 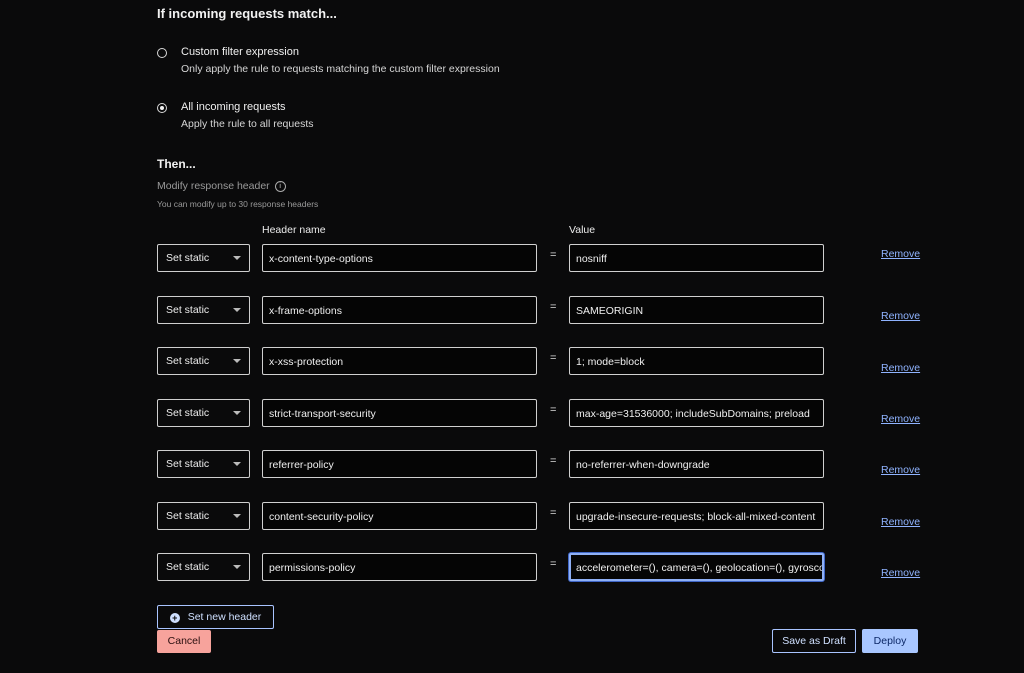 What do you see at coordinates (591, 259) in the screenshot?
I see `header-value-text: nosniff` at bounding box center [591, 259].